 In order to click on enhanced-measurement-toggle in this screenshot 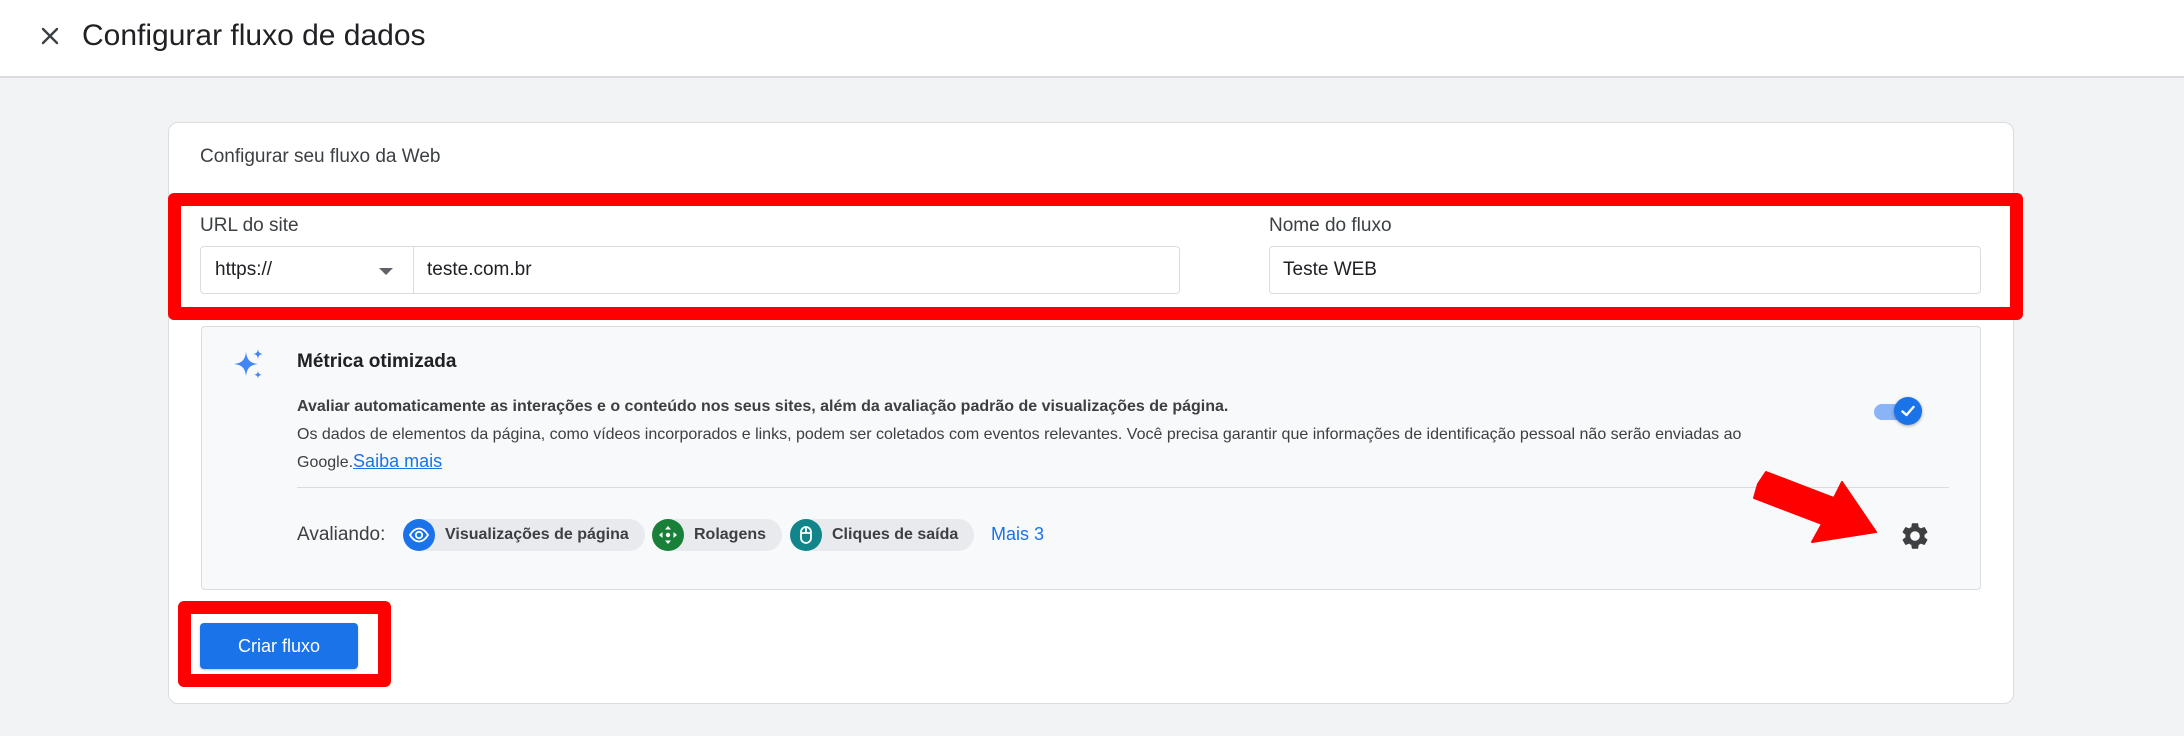, I will do `click(1898, 411)`.